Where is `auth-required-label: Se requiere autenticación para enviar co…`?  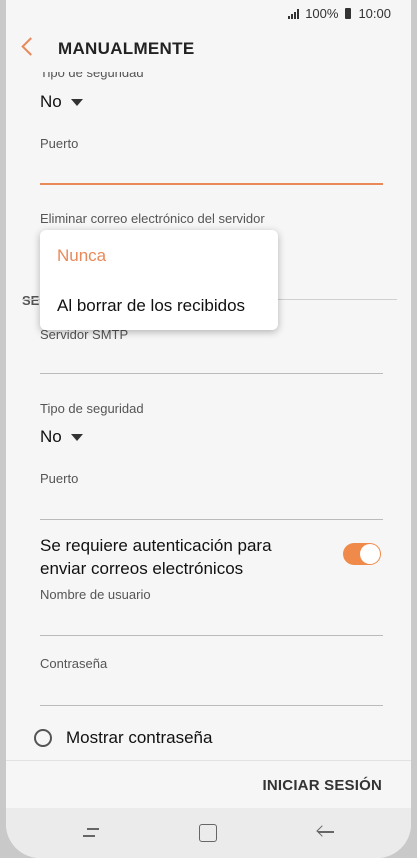
auth-required-label: Se requiere autenticación para enviar co… is located at coordinates (156, 557).